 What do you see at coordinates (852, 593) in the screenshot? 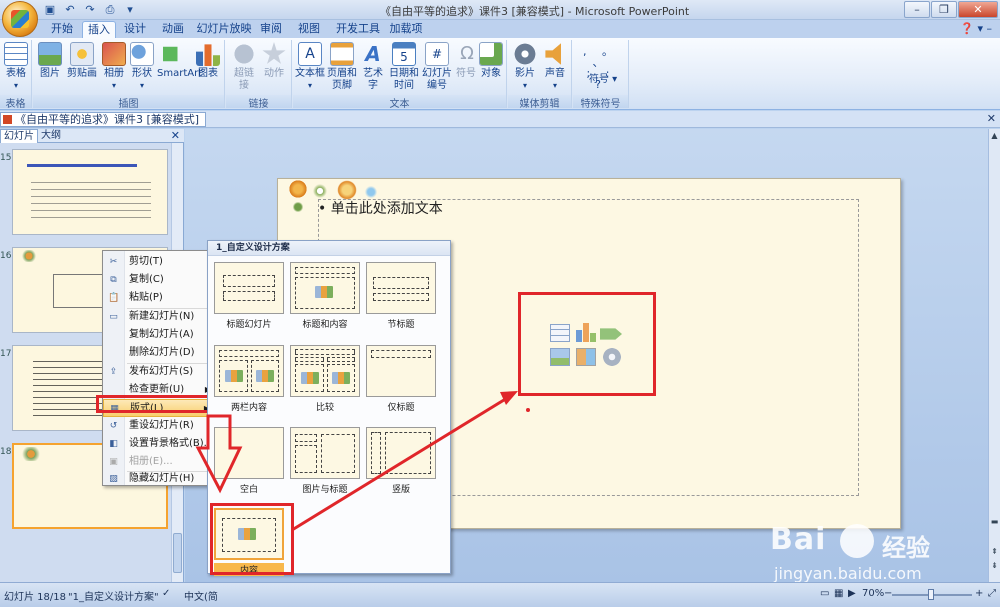
I see `slideshow-view-icon: ▶` at bounding box center [852, 593].